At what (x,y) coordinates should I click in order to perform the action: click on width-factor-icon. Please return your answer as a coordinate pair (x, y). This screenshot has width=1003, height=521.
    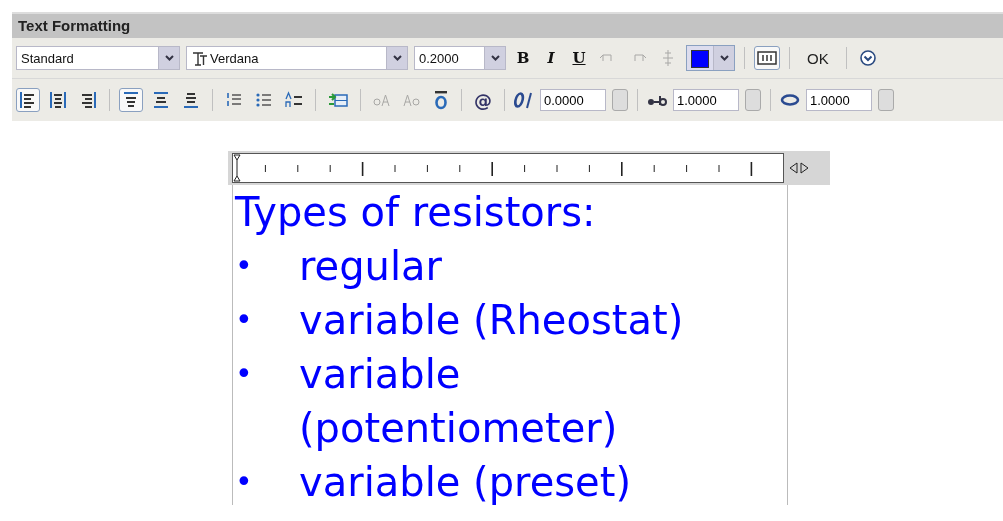
    Looking at the image, I should click on (790, 100).